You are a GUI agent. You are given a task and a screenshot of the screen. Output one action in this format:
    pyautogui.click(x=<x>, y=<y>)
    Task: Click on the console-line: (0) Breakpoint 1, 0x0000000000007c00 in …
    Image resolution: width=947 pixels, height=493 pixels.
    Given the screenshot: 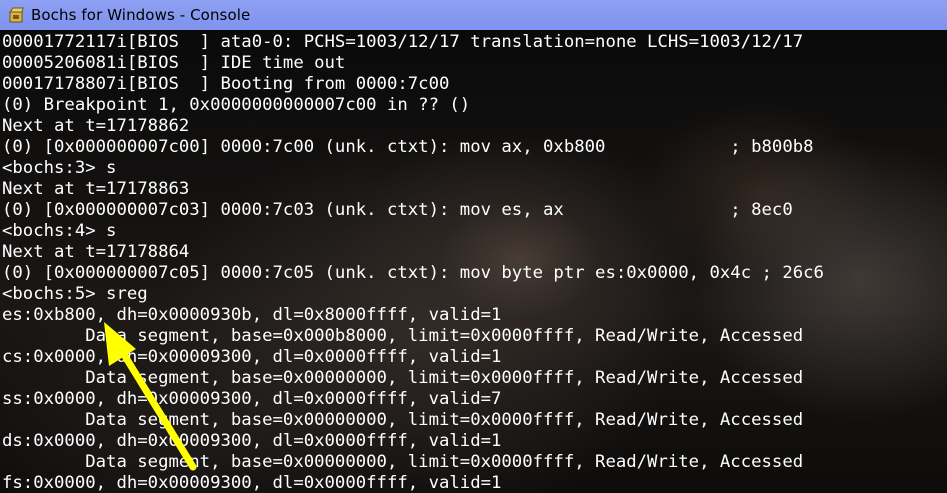 What is the action you would take?
    pyautogui.click(x=236, y=105)
    